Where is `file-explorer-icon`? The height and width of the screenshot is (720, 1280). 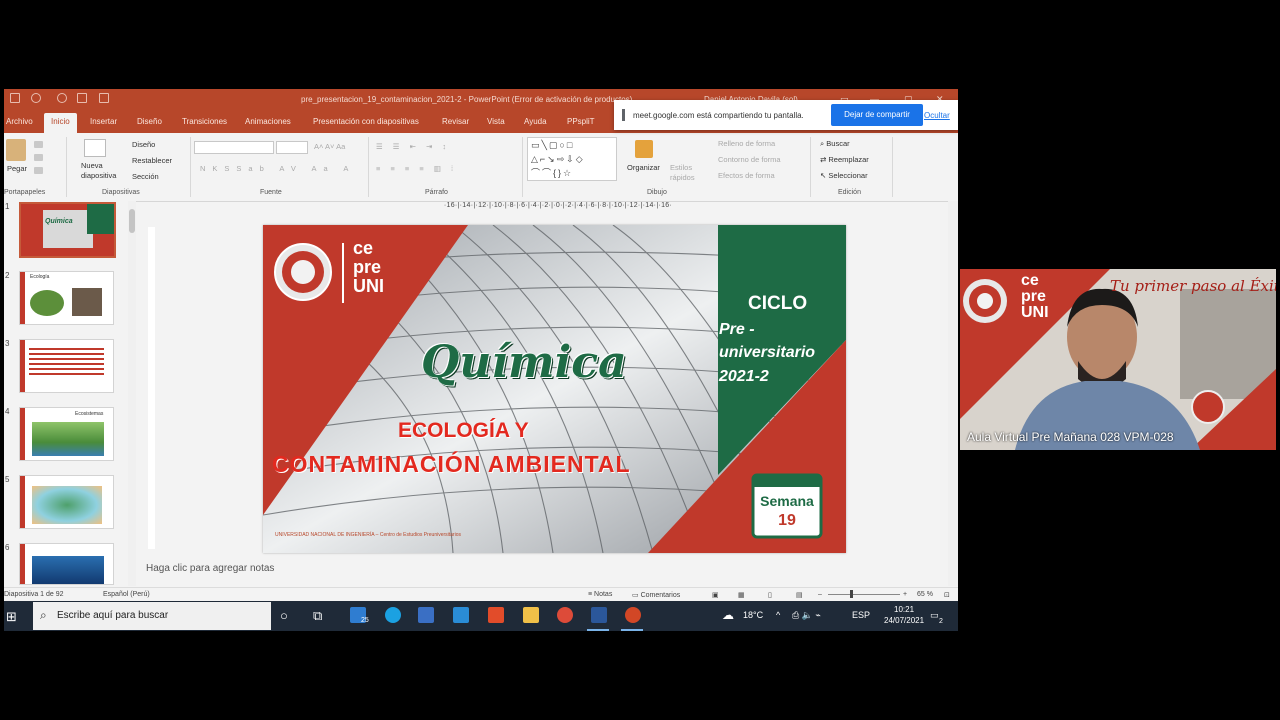 file-explorer-icon is located at coordinates (531, 615).